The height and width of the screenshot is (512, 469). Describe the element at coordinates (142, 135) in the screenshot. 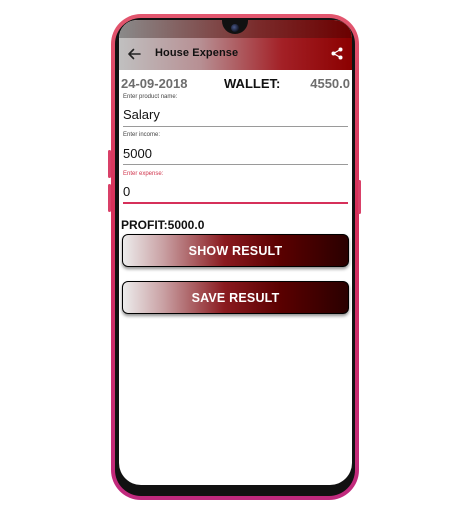

I see `income-label: Enter income:` at that location.